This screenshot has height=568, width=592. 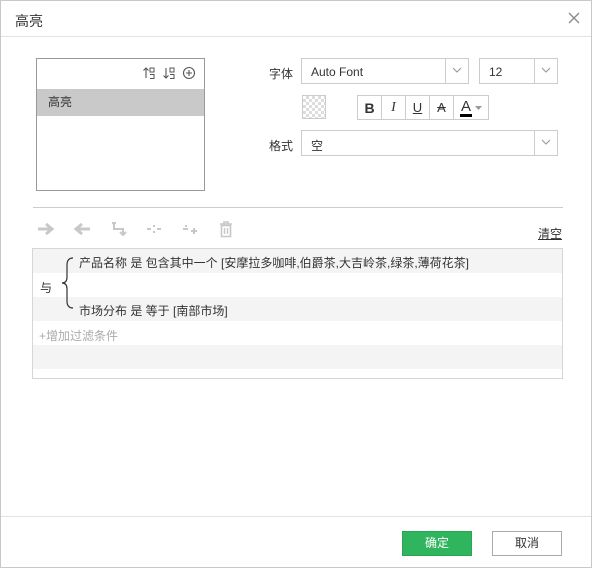 I want to click on remove-condition-icon, so click(x=154, y=229).